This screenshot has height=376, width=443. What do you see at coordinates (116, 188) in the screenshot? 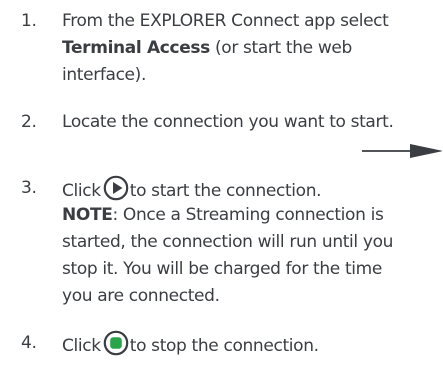
I see `play-circle-icon` at bounding box center [116, 188].